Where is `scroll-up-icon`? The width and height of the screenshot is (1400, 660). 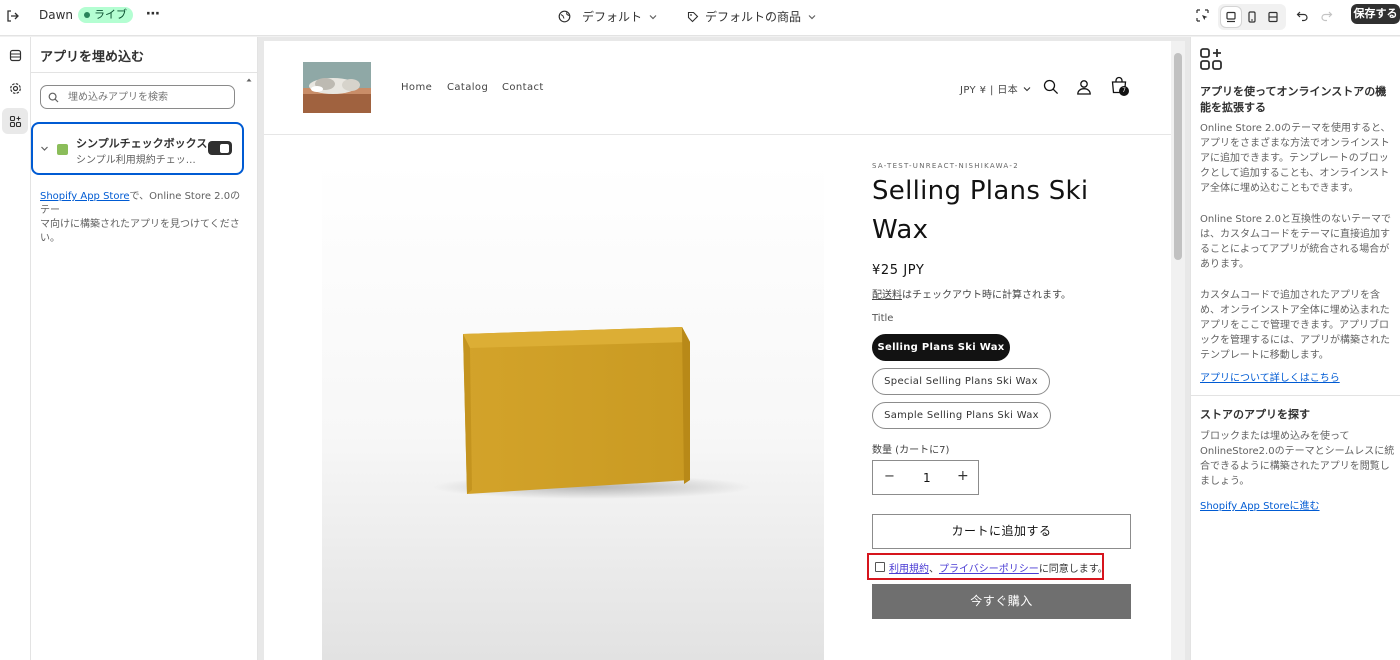
scroll-up-icon is located at coordinates (249, 80).